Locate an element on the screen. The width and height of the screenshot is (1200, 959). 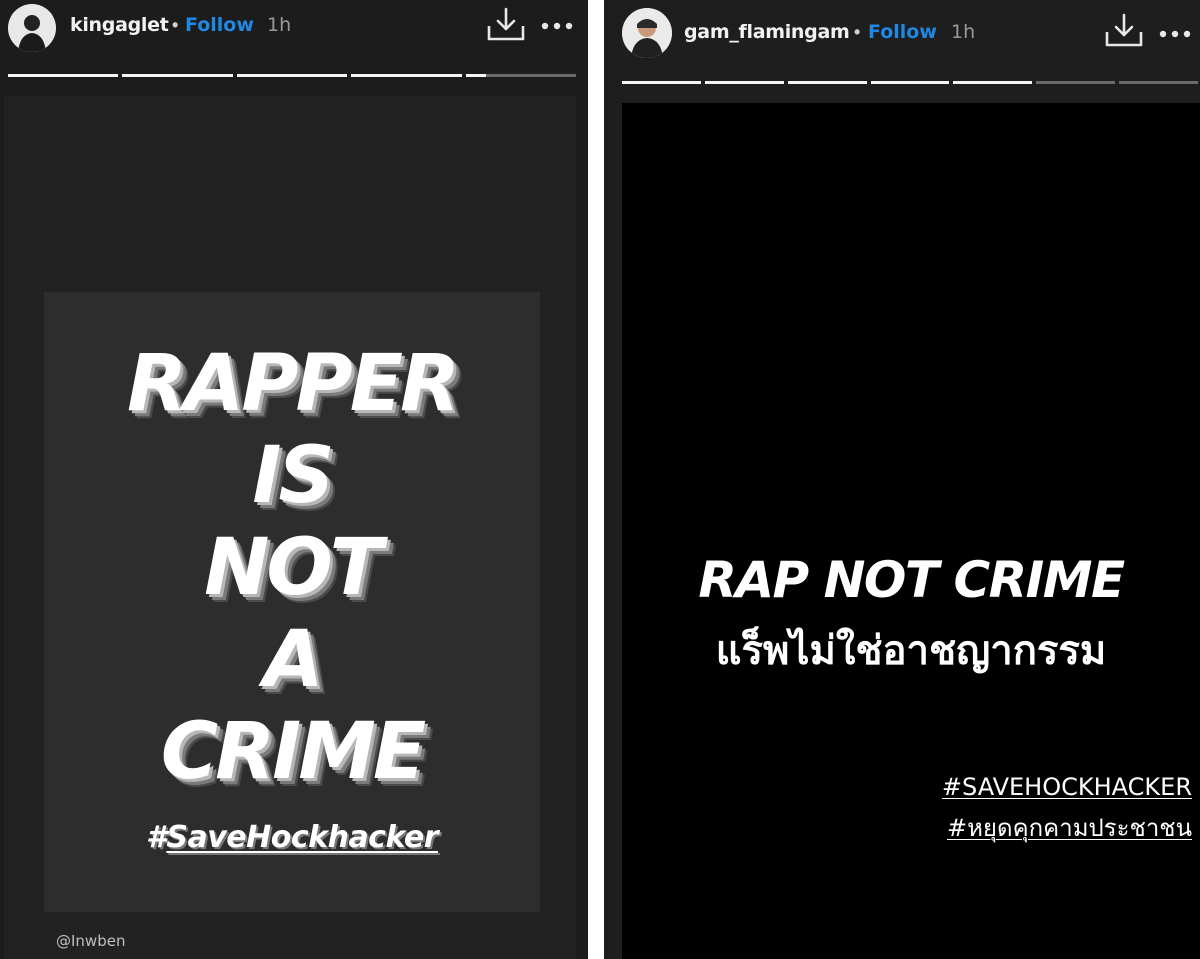
headline-line: CRIME is located at coordinates (293, 752).